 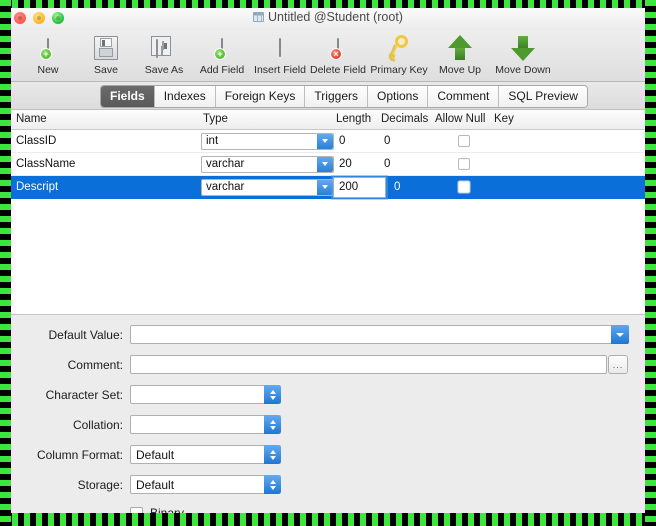 I want to click on tab-comment: Comment, so click(x=464, y=96).